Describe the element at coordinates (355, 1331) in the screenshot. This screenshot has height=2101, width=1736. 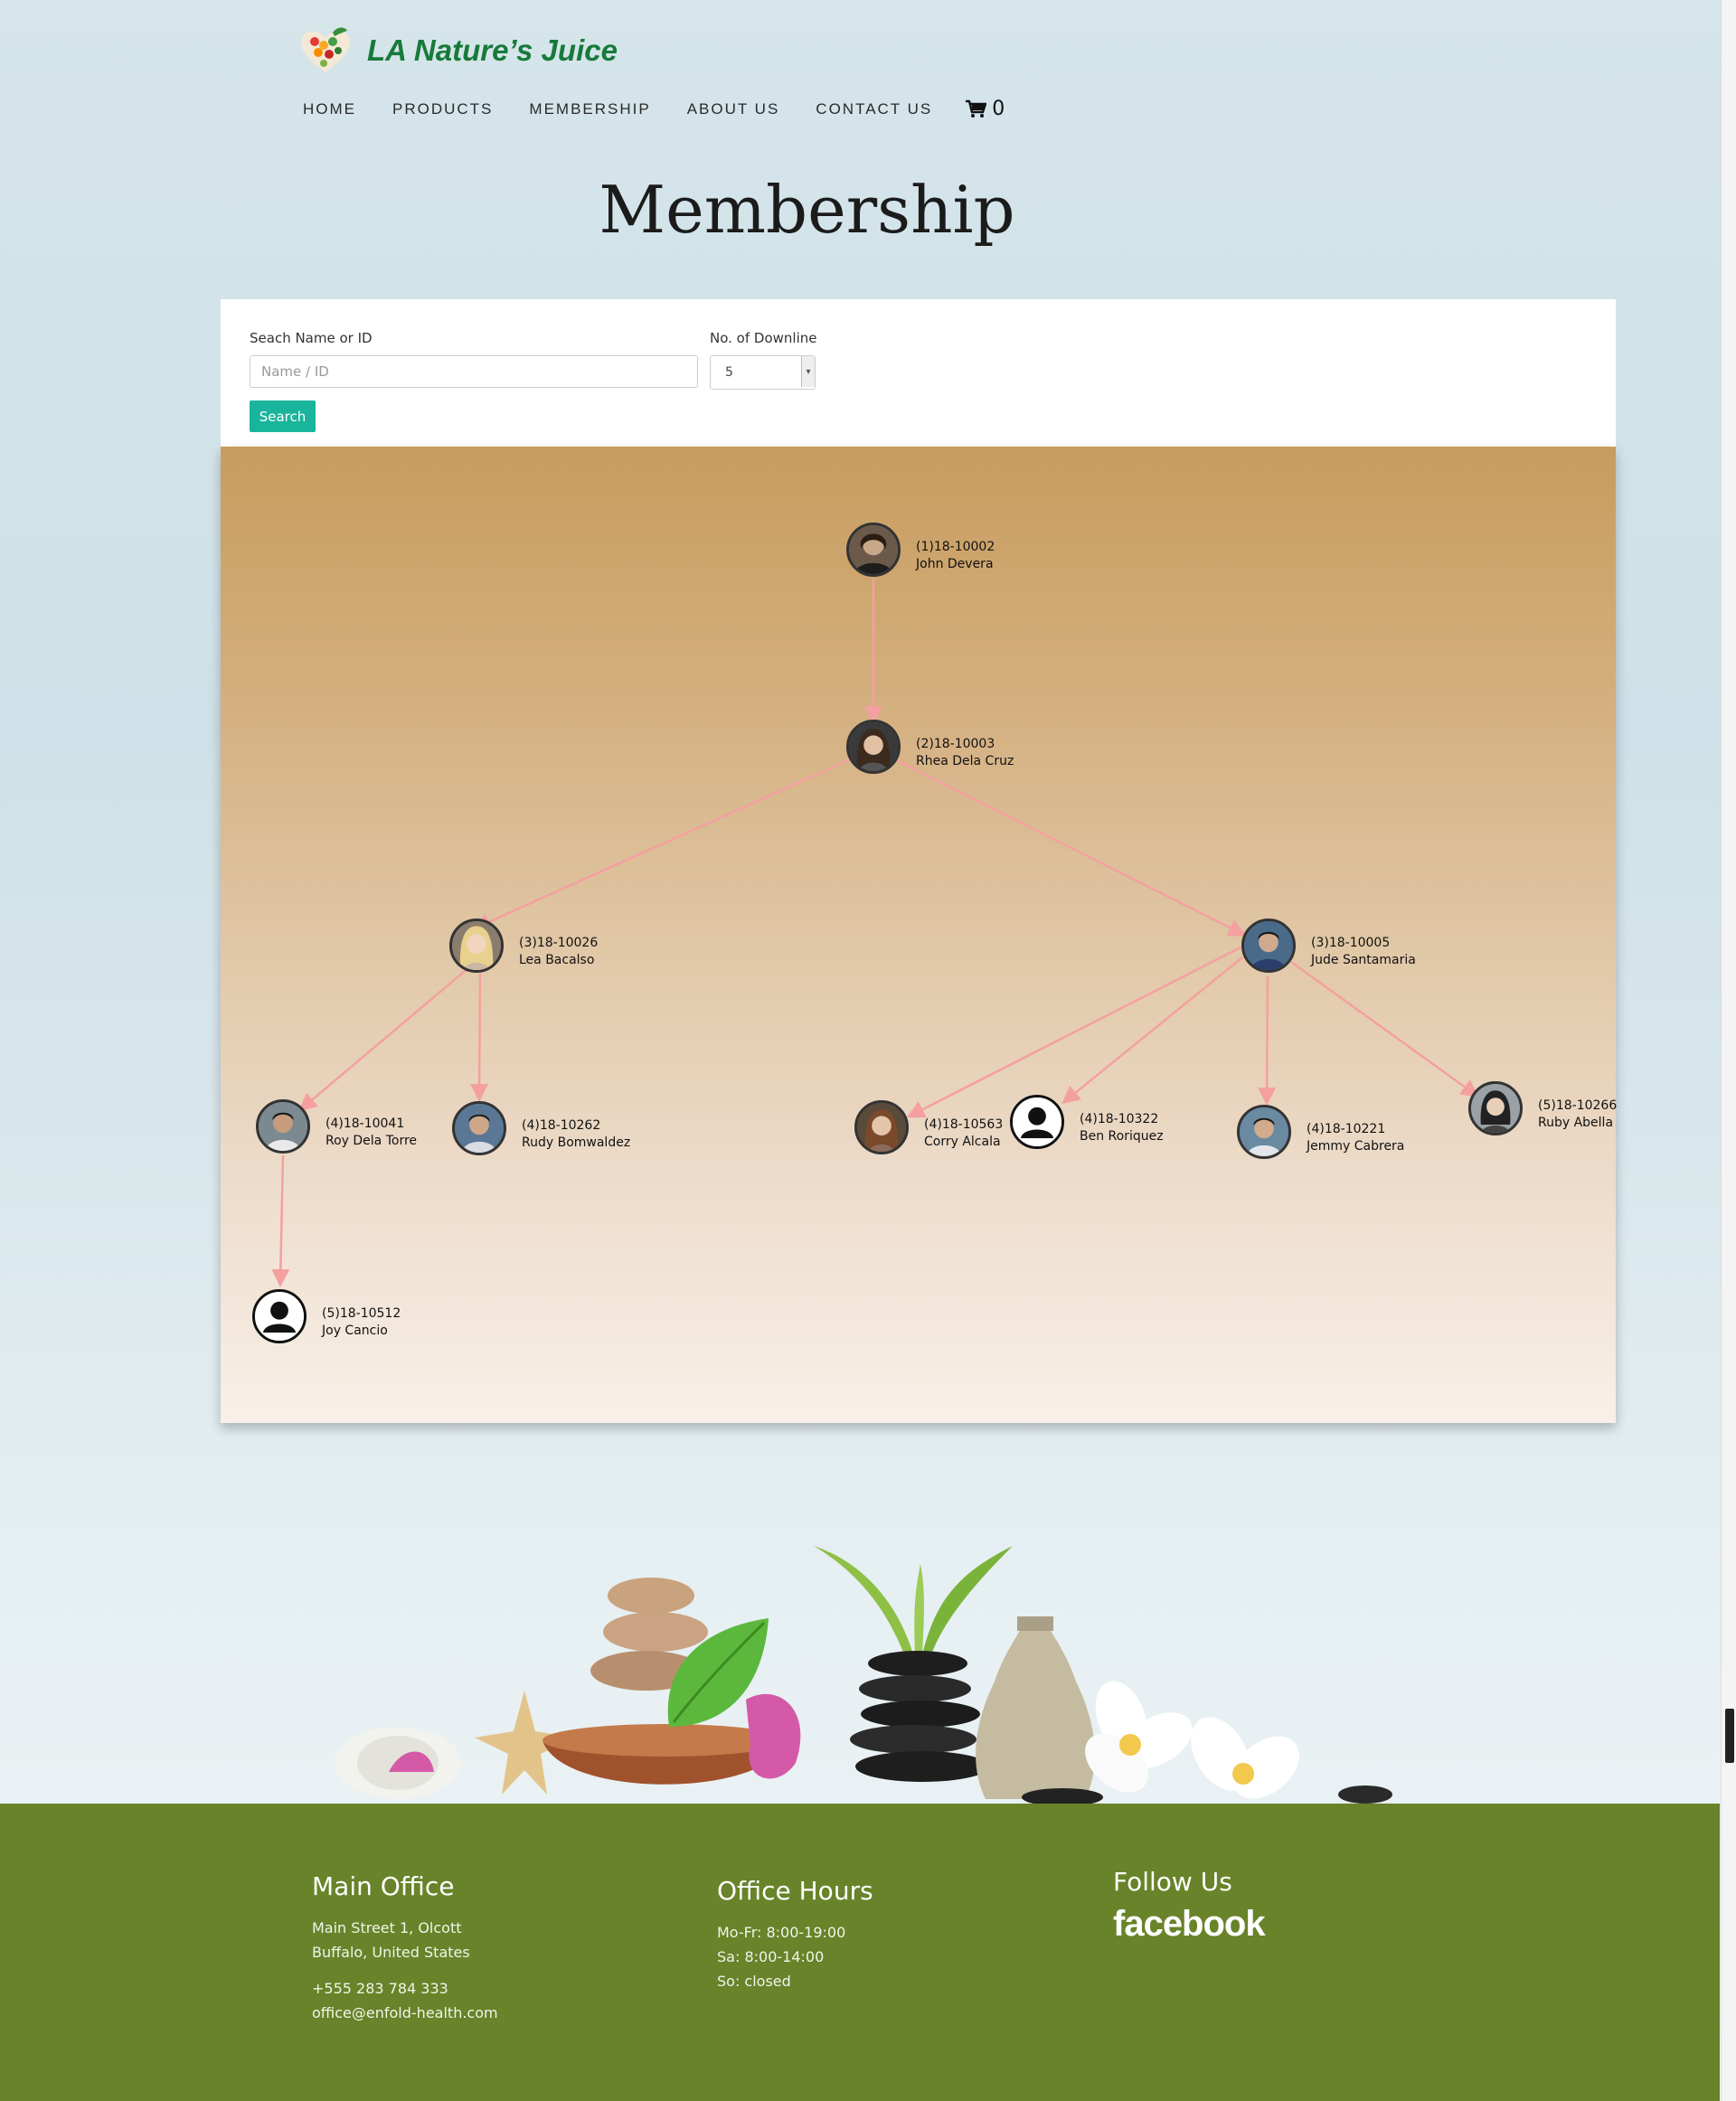
I see `member-name: Joy Cancio` at that location.